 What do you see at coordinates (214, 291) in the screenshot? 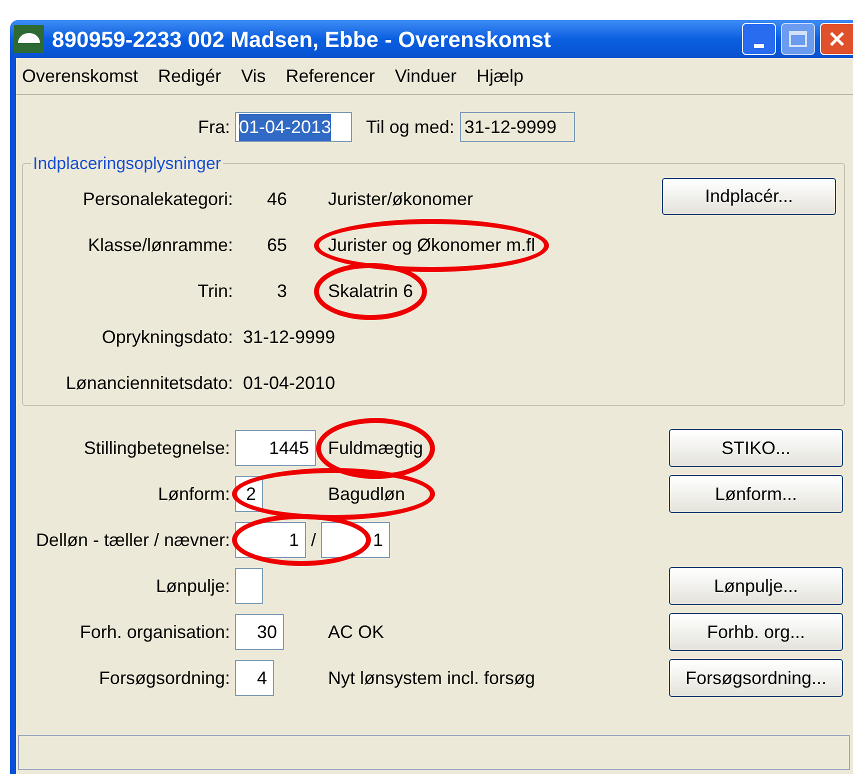
I see `field-label: Trin:` at bounding box center [214, 291].